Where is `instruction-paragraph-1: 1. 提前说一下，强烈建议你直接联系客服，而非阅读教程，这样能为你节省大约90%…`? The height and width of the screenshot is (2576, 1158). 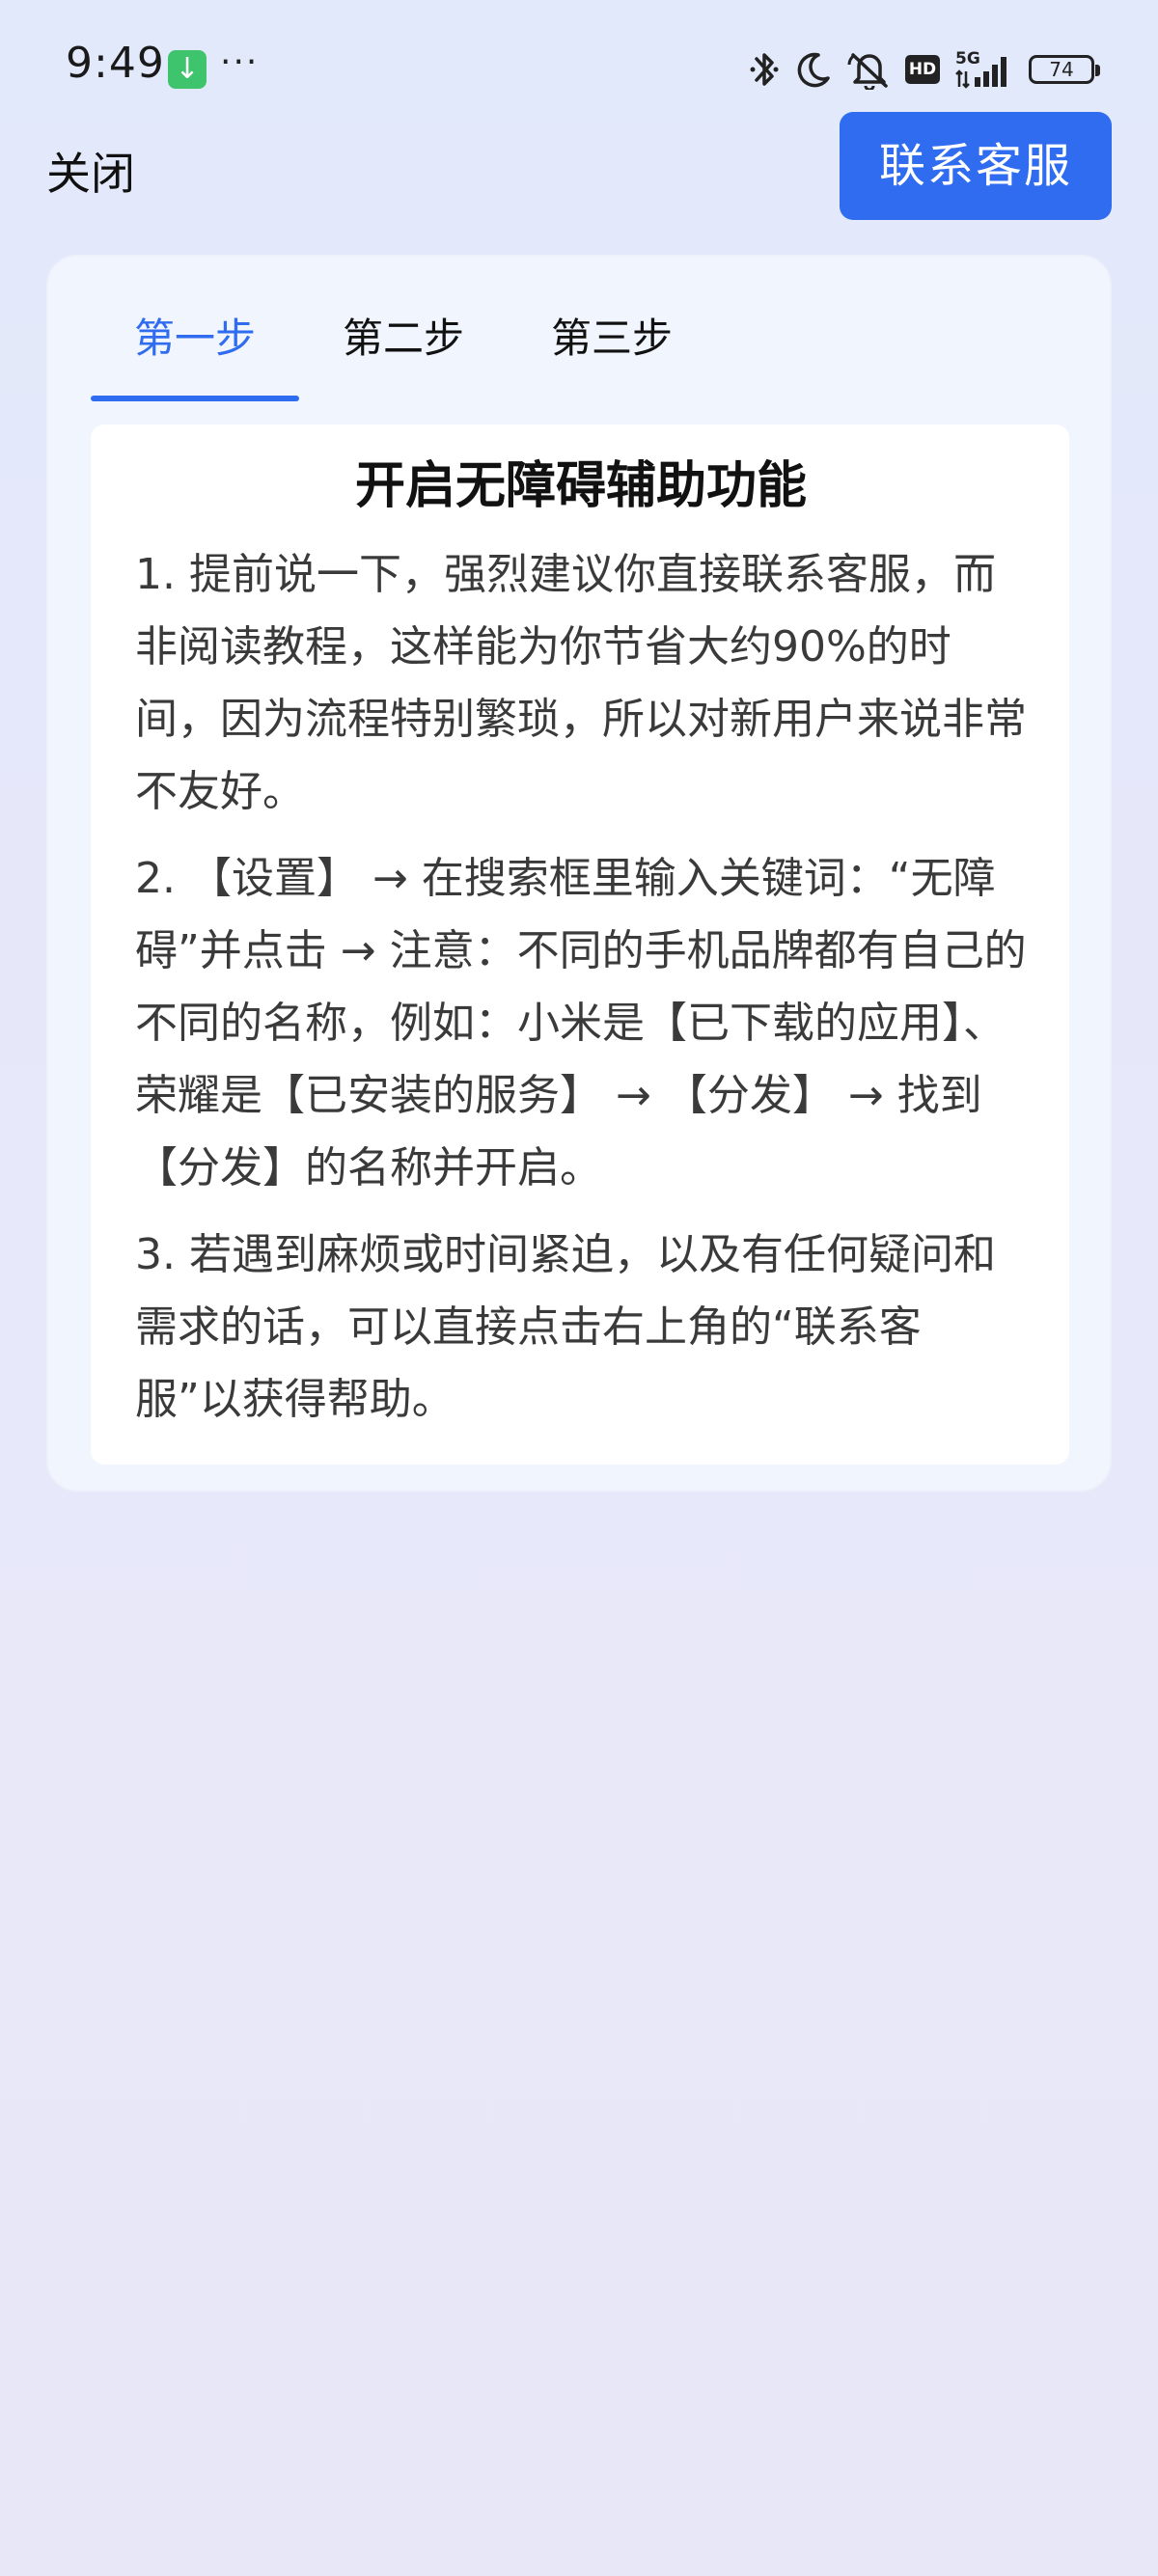
instruction-paragraph-1: 1. 提前说一下，强烈建议你直接联系客服，而非阅读教程，这样能为你节省大约90%… is located at coordinates (581, 683).